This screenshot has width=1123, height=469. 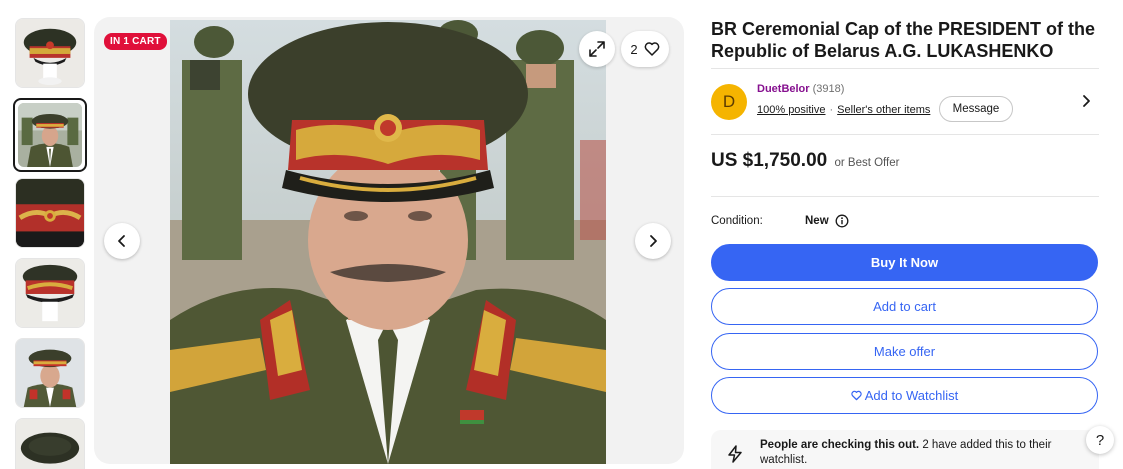 I want to click on message-seller-button: Message, so click(x=976, y=109).